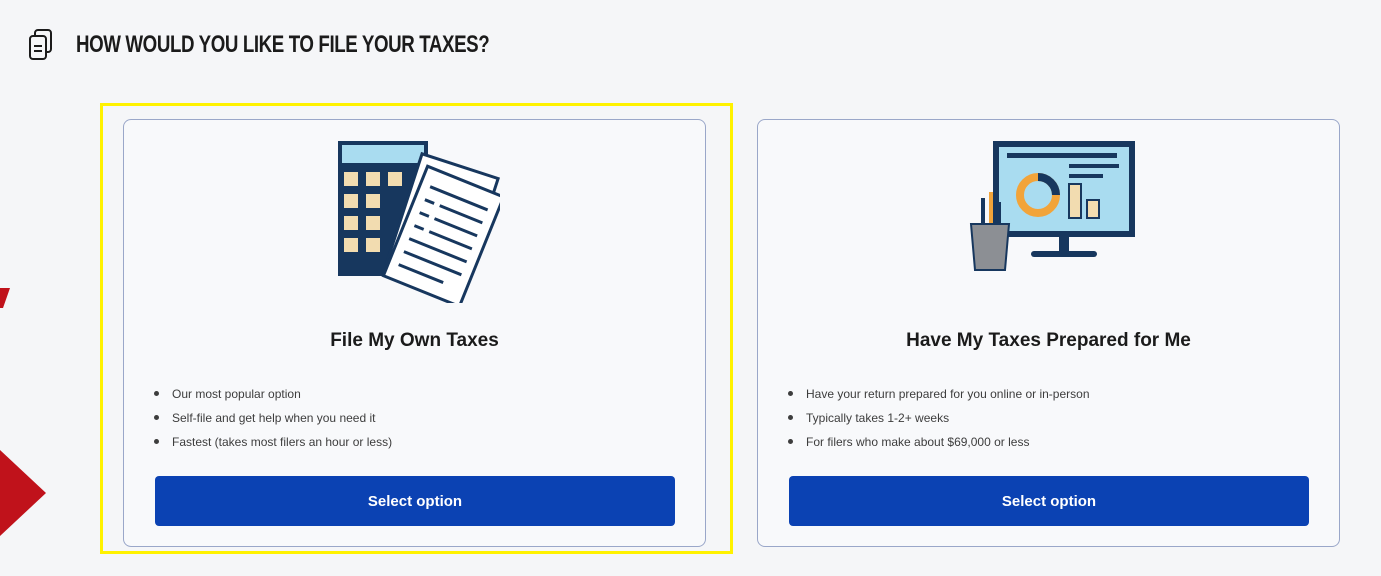  What do you see at coordinates (23, 493) in the screenshot?
I see `annotation-arrow-icon` at bounding box center [23, 493].